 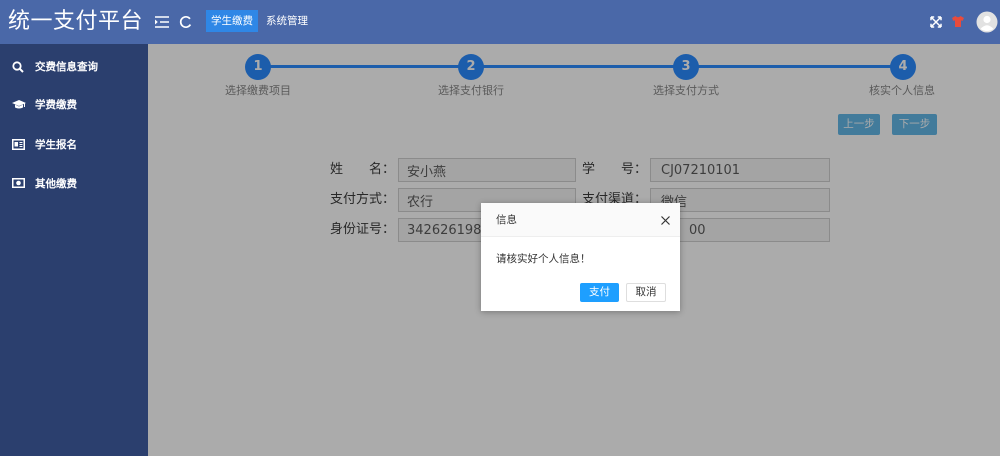 I want to click on sidebar-item-payment-query: 交费信息查询, so click(x=74, y=67).